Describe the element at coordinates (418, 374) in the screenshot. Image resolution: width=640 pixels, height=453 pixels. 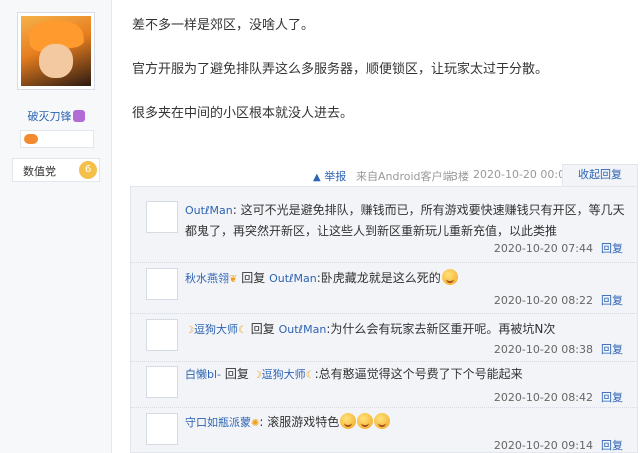
I see `reply-body: :总有憨逼觉得这个号费了下个号能起来` at that location.